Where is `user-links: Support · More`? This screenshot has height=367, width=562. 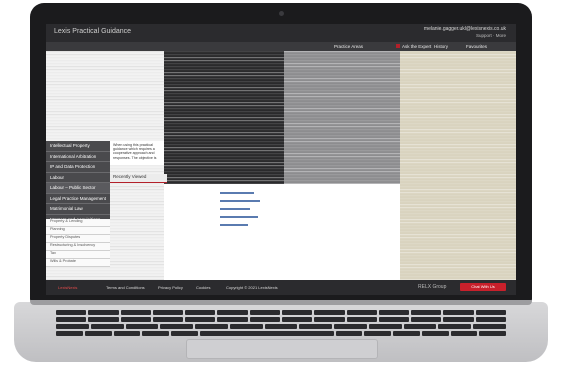 user-links: Support · More is located at coordinates (465, 35).